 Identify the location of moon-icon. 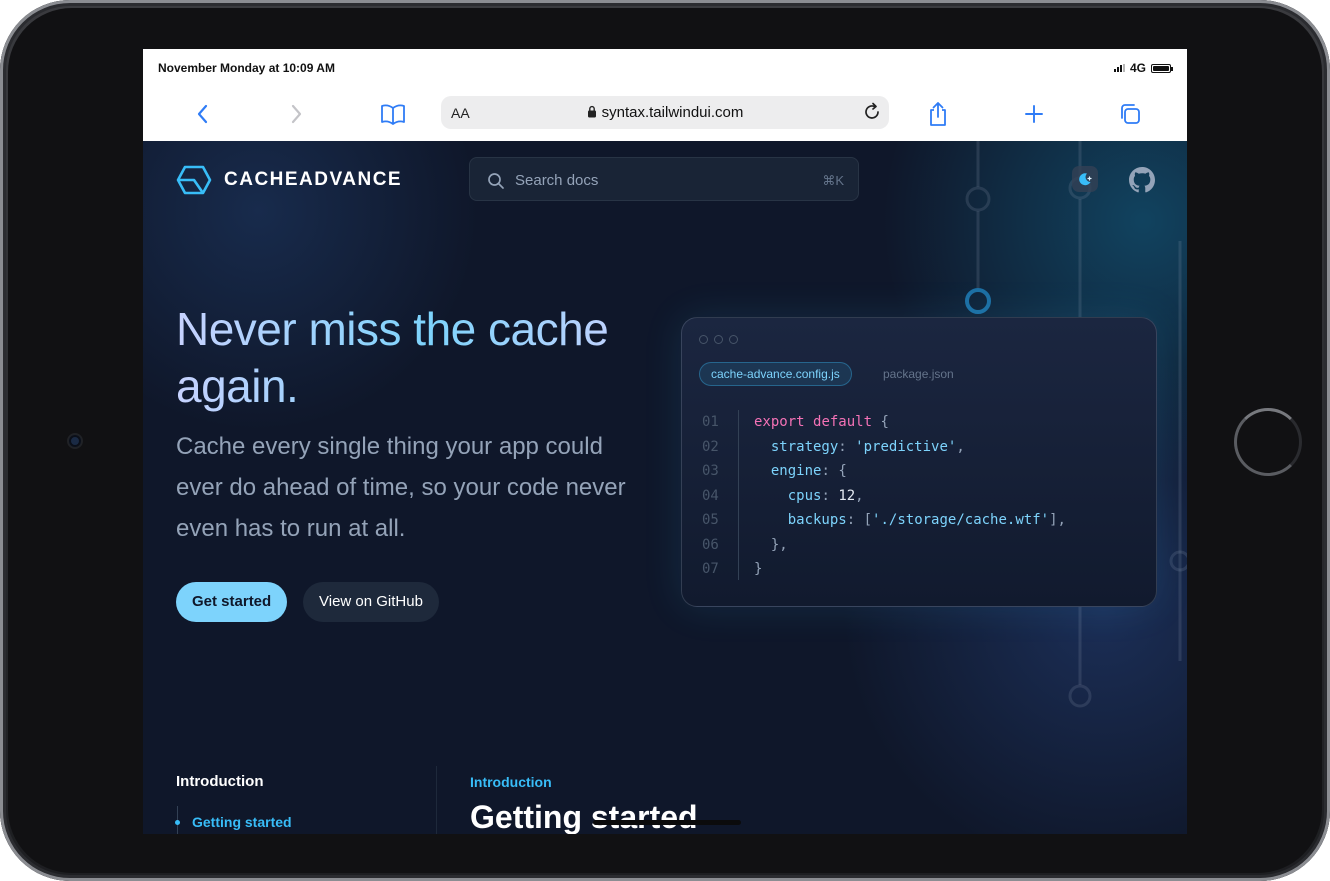
(1085, 179).